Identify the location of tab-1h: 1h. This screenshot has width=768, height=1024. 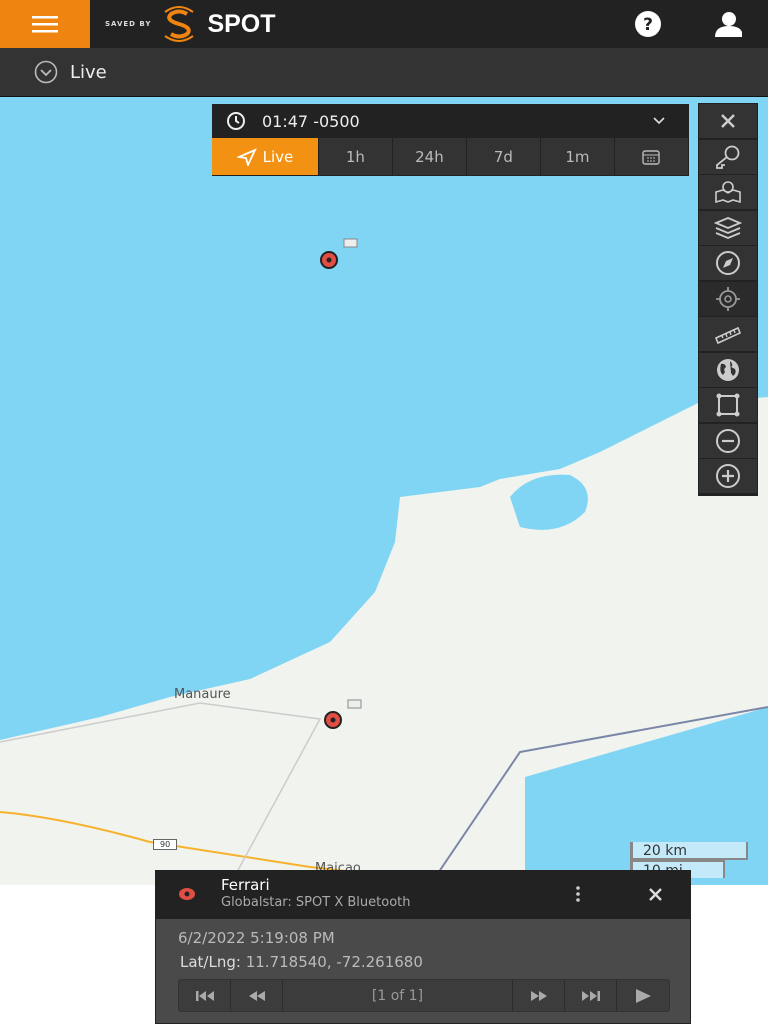
(355, 156).